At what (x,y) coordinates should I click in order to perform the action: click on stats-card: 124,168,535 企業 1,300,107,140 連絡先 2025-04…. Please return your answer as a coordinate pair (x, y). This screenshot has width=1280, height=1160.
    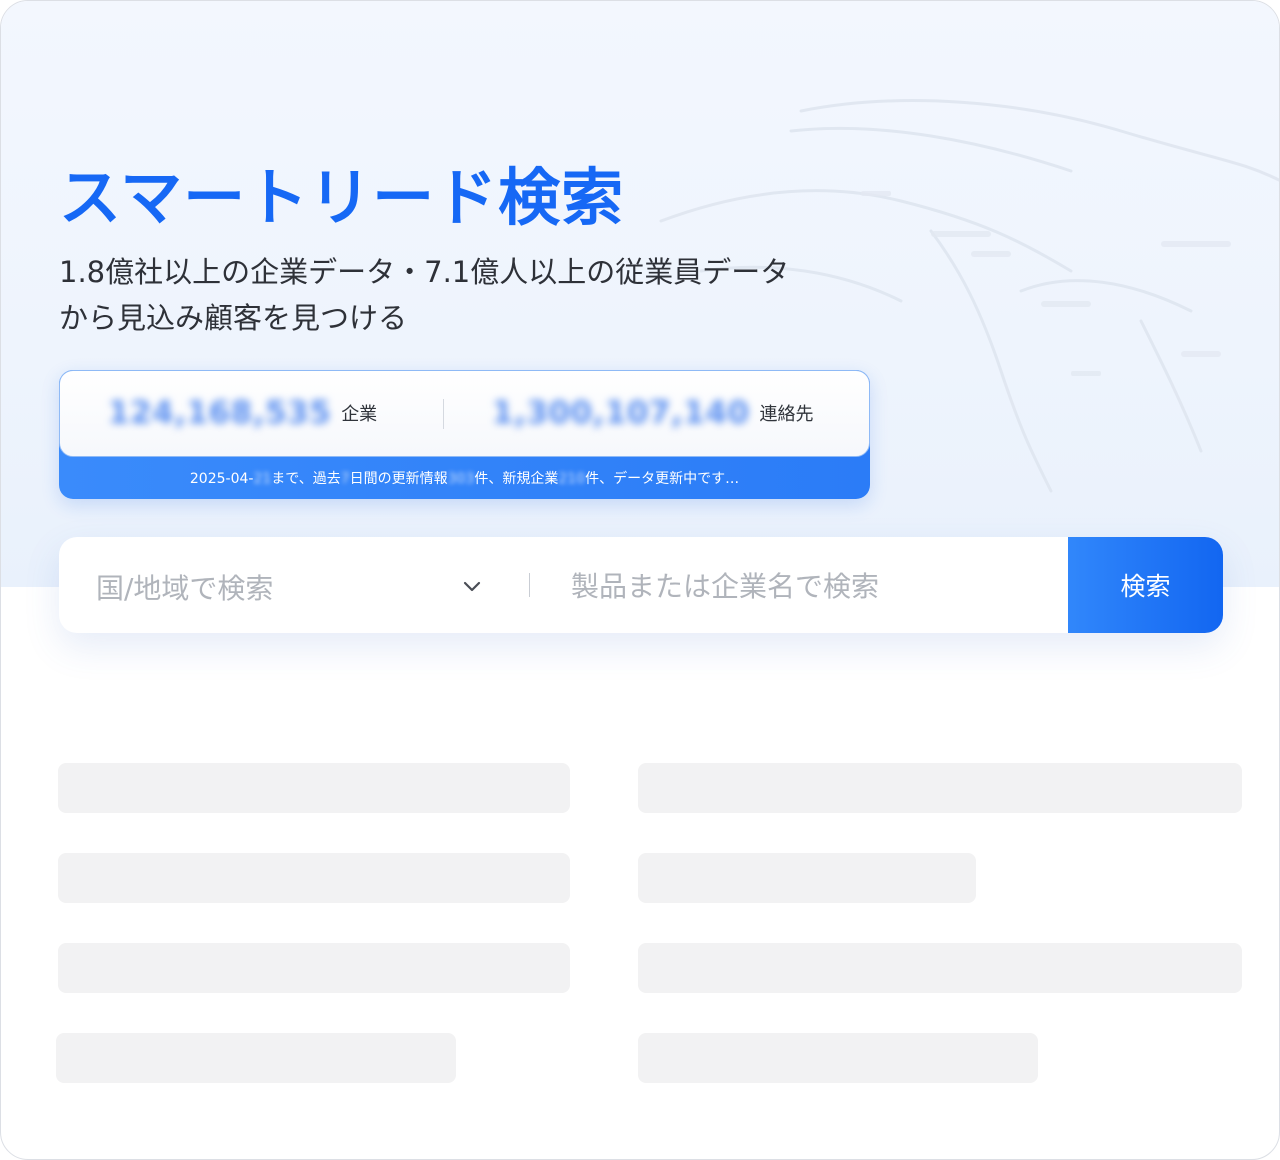
    Looking at the image, I should click on (464, 434).